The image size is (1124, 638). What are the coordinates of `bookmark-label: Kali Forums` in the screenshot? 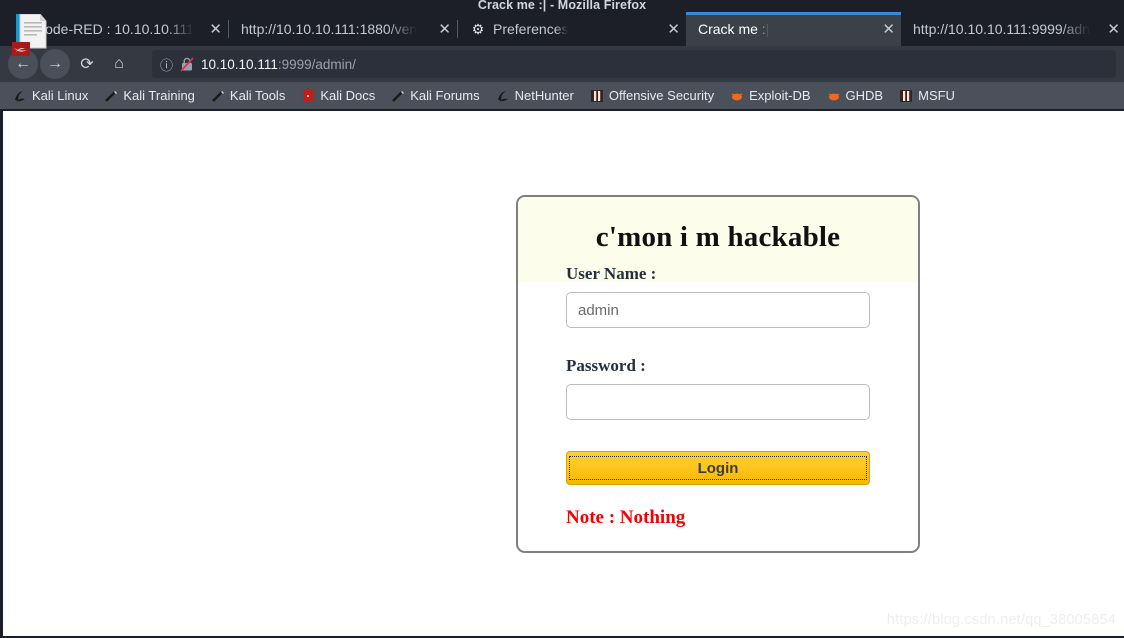 It's located at (445, 95).